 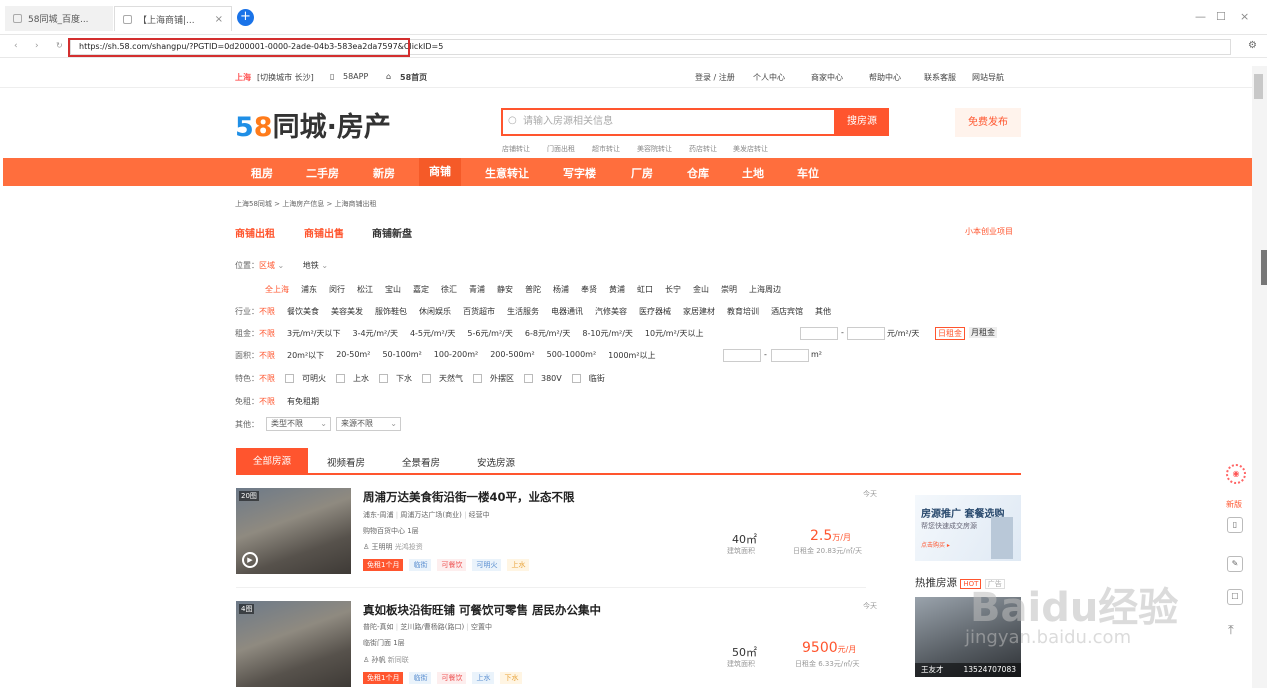 I want to click on filter-option: 酒店宾馆, so click(x=787, y=311).